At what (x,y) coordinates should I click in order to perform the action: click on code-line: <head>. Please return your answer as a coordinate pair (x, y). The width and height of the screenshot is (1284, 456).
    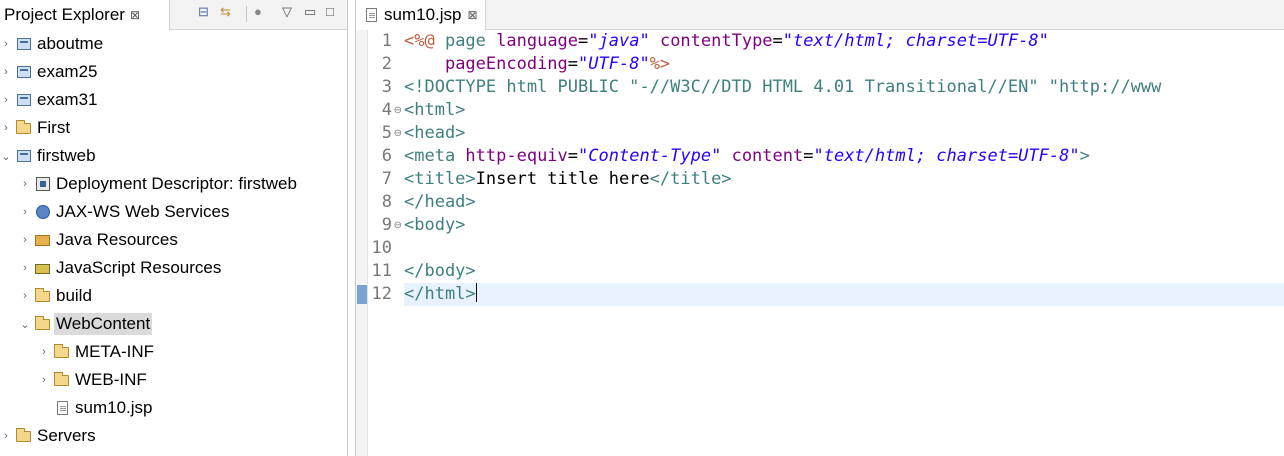
    Looking at the image, I should click on (844, 133).